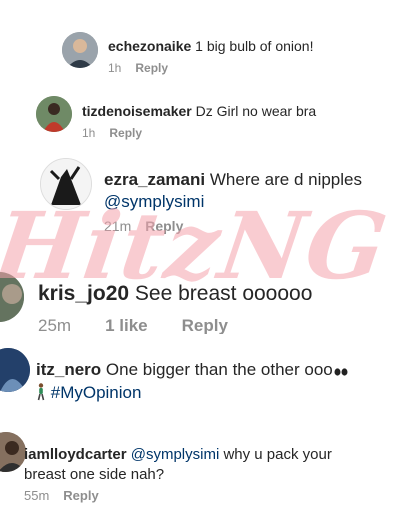  I want to click on username: iamlloydcarter, so click(75, 454).